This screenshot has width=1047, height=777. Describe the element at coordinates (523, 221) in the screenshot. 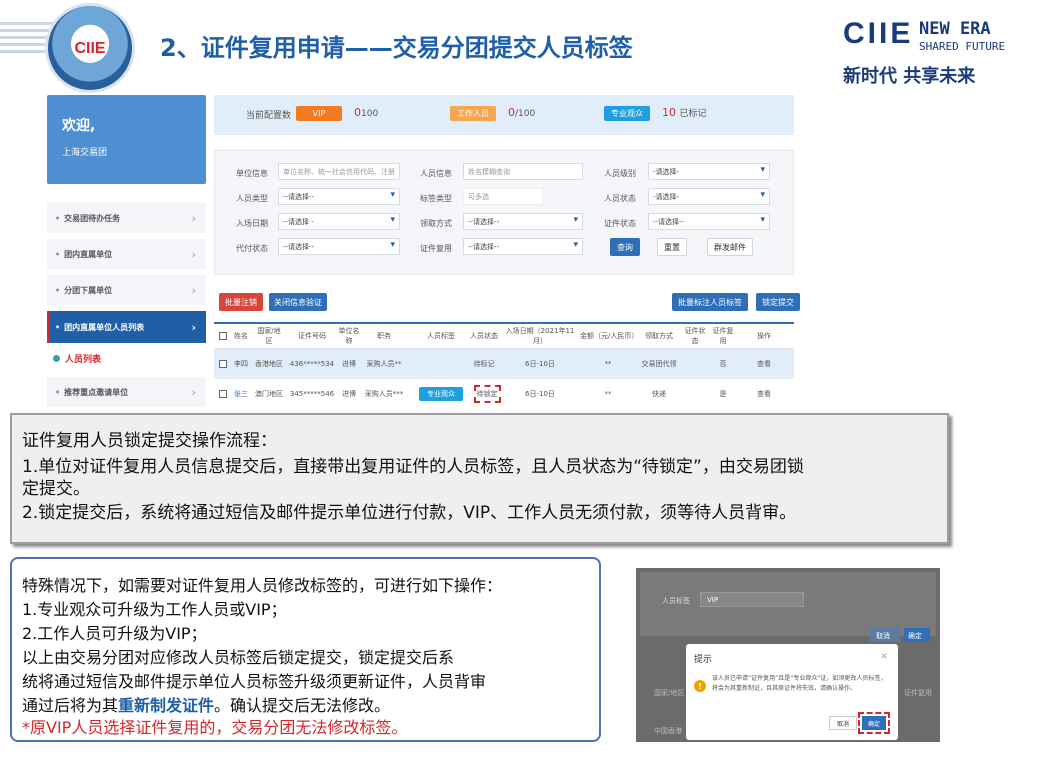

I see `pickup-select: --请选择--` at that location.